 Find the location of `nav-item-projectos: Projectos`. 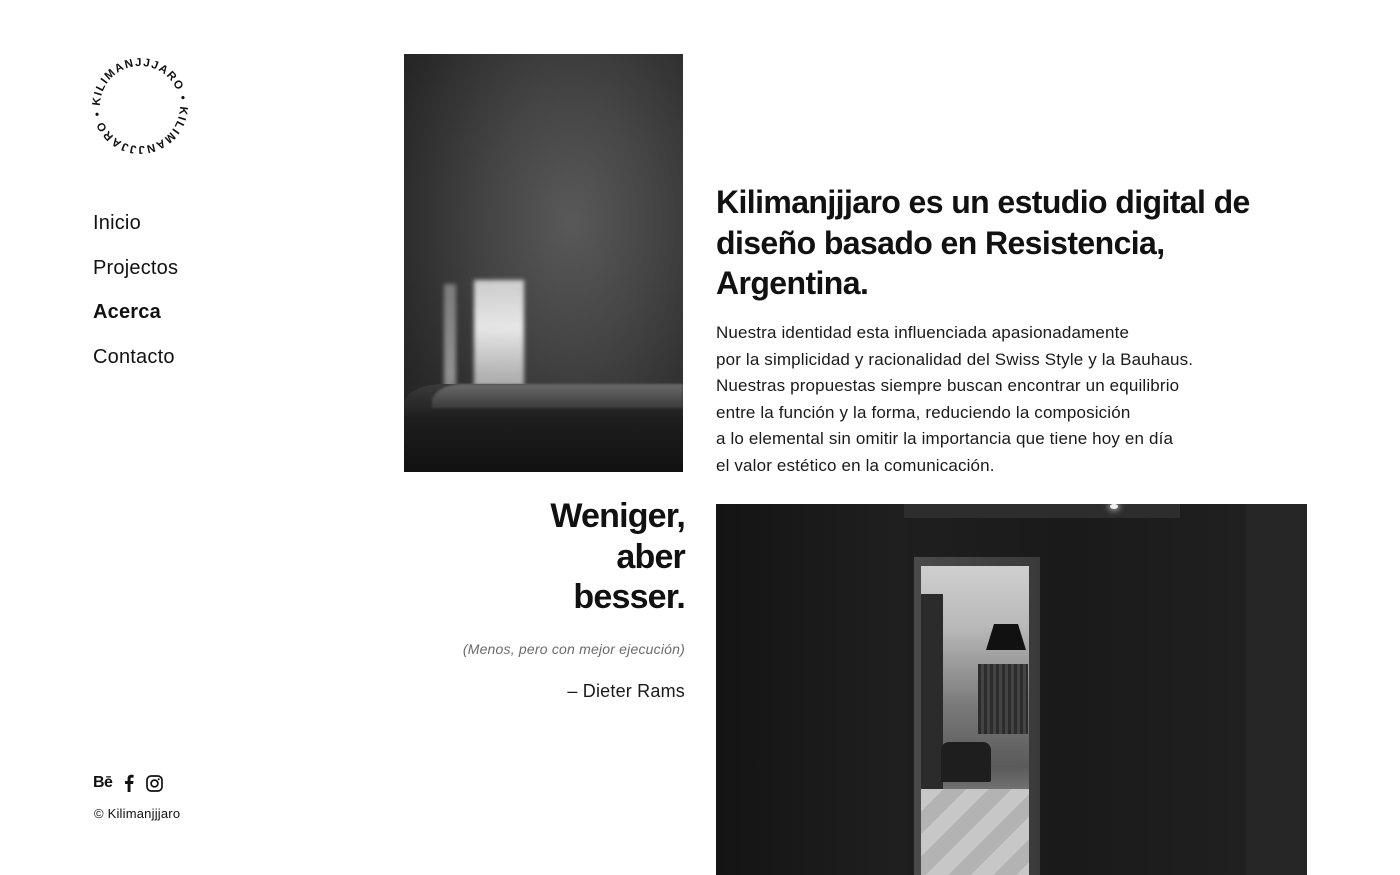

nav-item-projectos: Projectos is located at coordinates (135, 273).